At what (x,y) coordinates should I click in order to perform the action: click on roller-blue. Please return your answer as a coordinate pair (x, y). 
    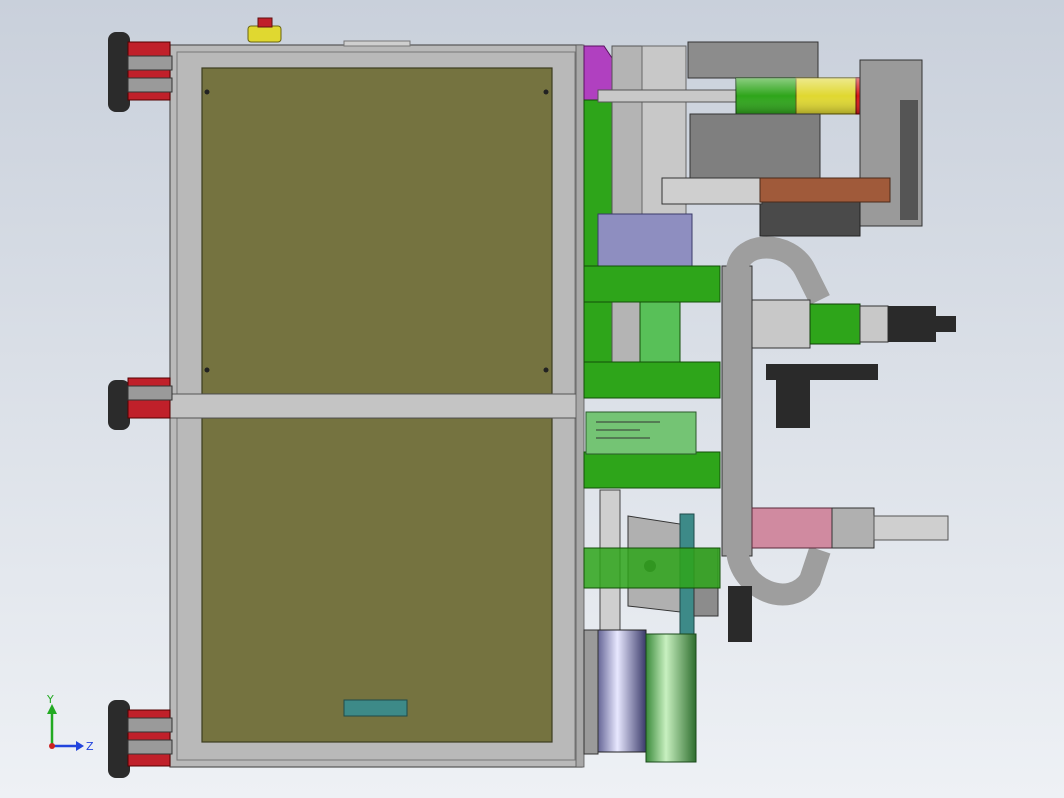
    Looking at the image, I should click on (620, 691).